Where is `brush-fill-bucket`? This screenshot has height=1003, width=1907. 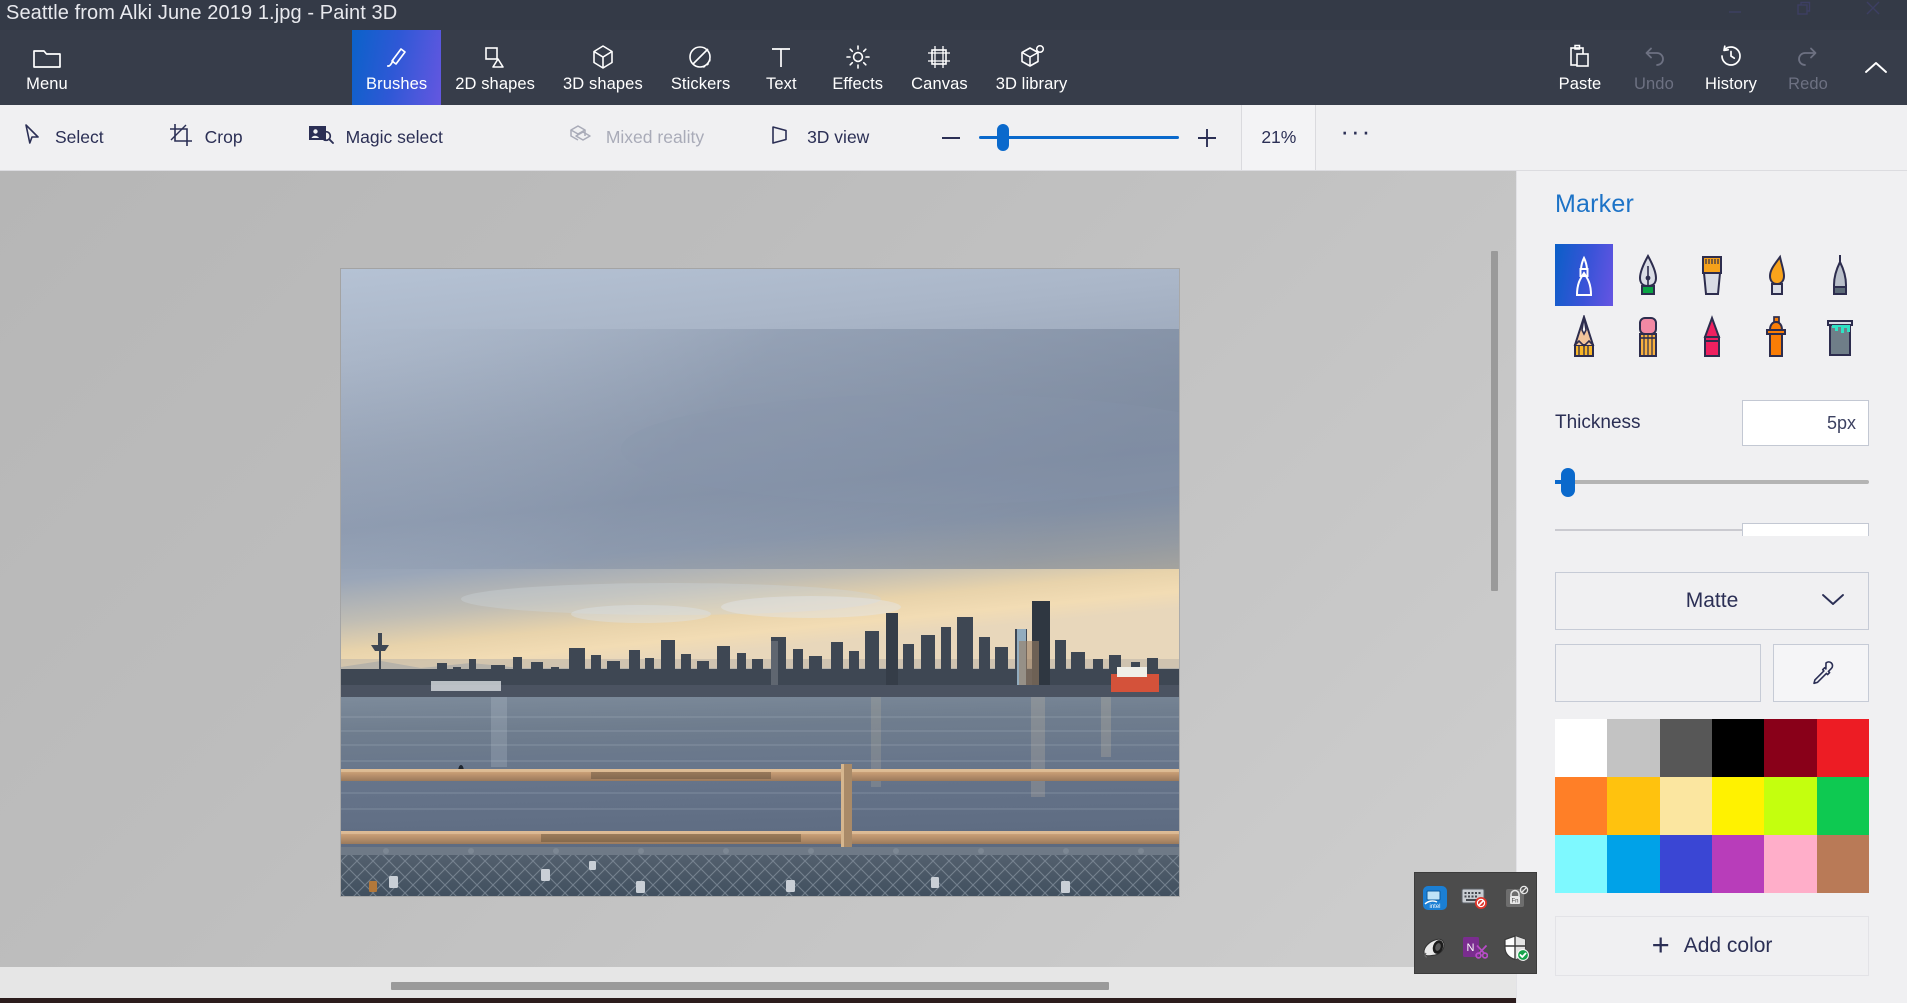 brush-fill-bucket is located at coordinates (1840, 337).